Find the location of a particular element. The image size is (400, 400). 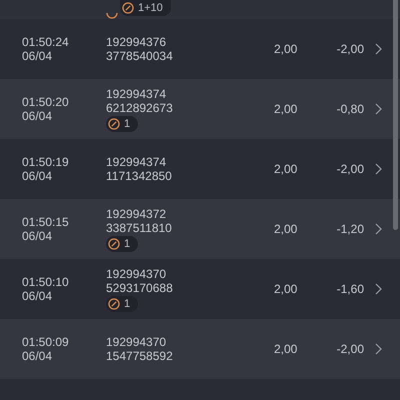

bet-code: 3387511810 is located at coordinates (139, 227).